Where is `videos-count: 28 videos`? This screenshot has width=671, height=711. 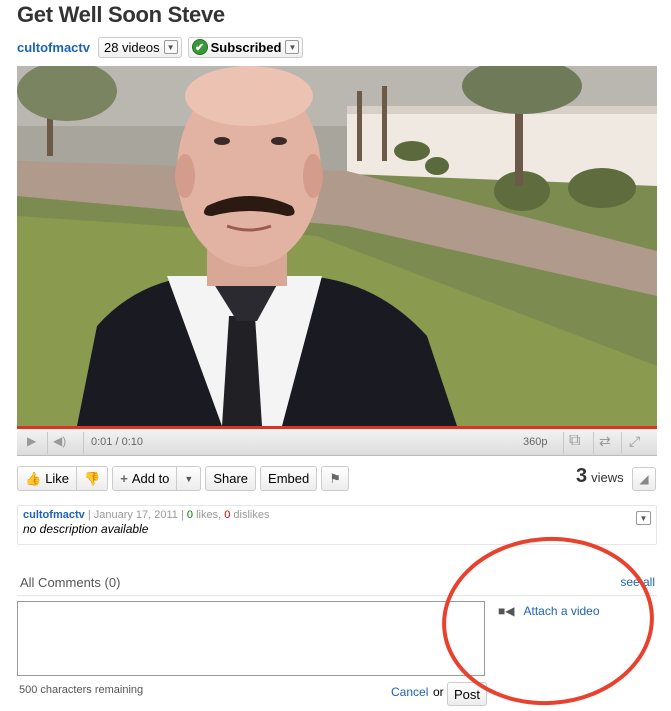 videos-count: 28 videos is located at coordinates (131, 47).